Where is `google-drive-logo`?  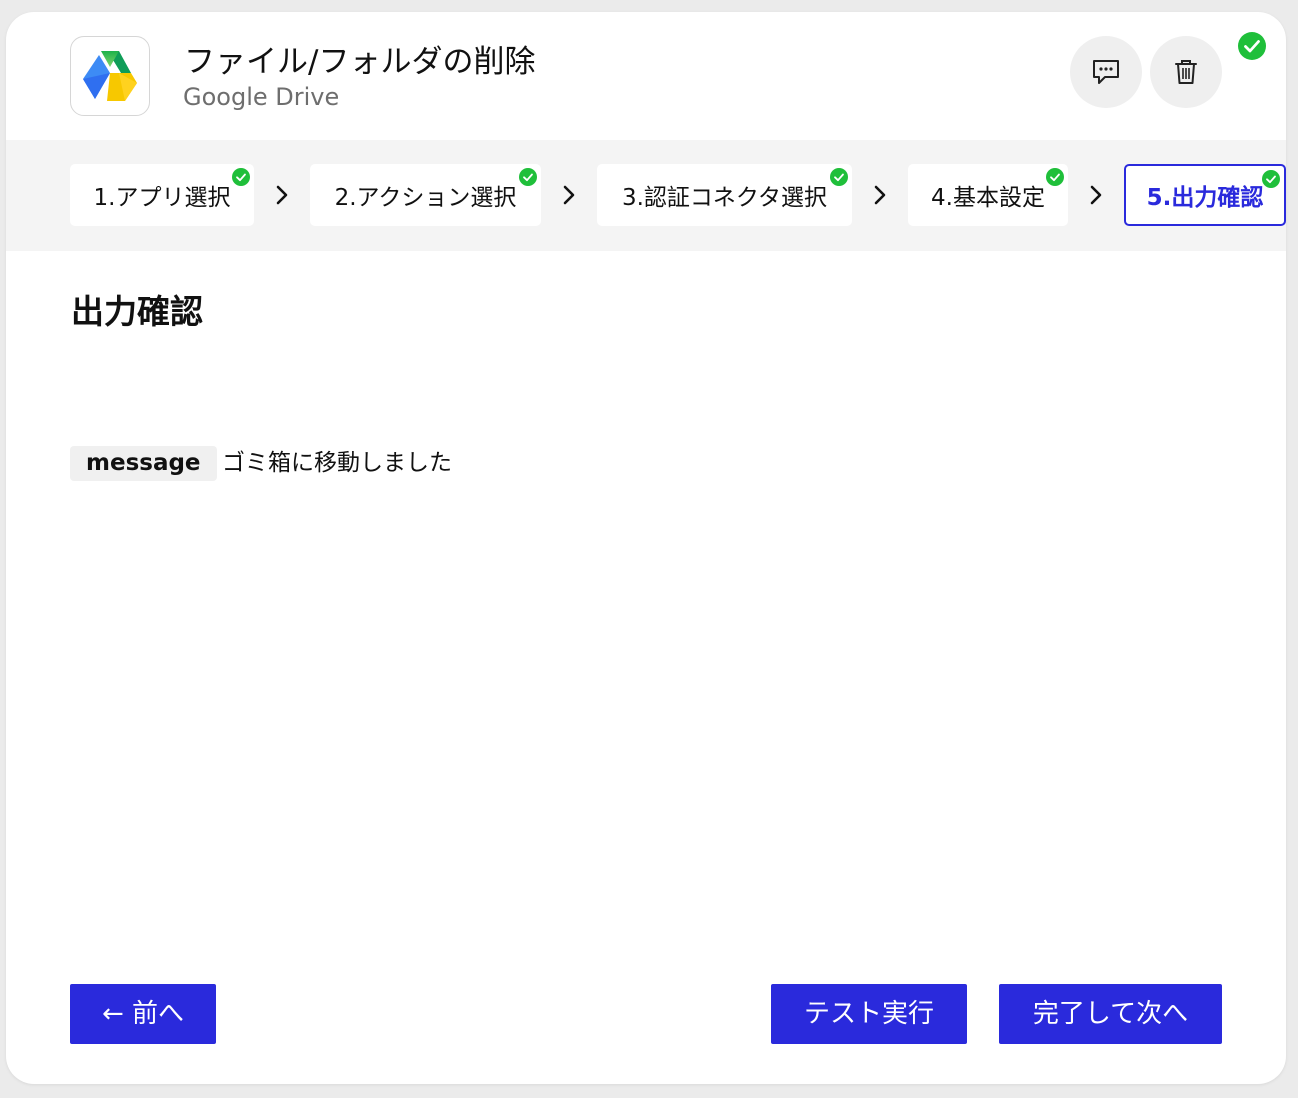
google-drive-logo is located at coordinates (110, 76).